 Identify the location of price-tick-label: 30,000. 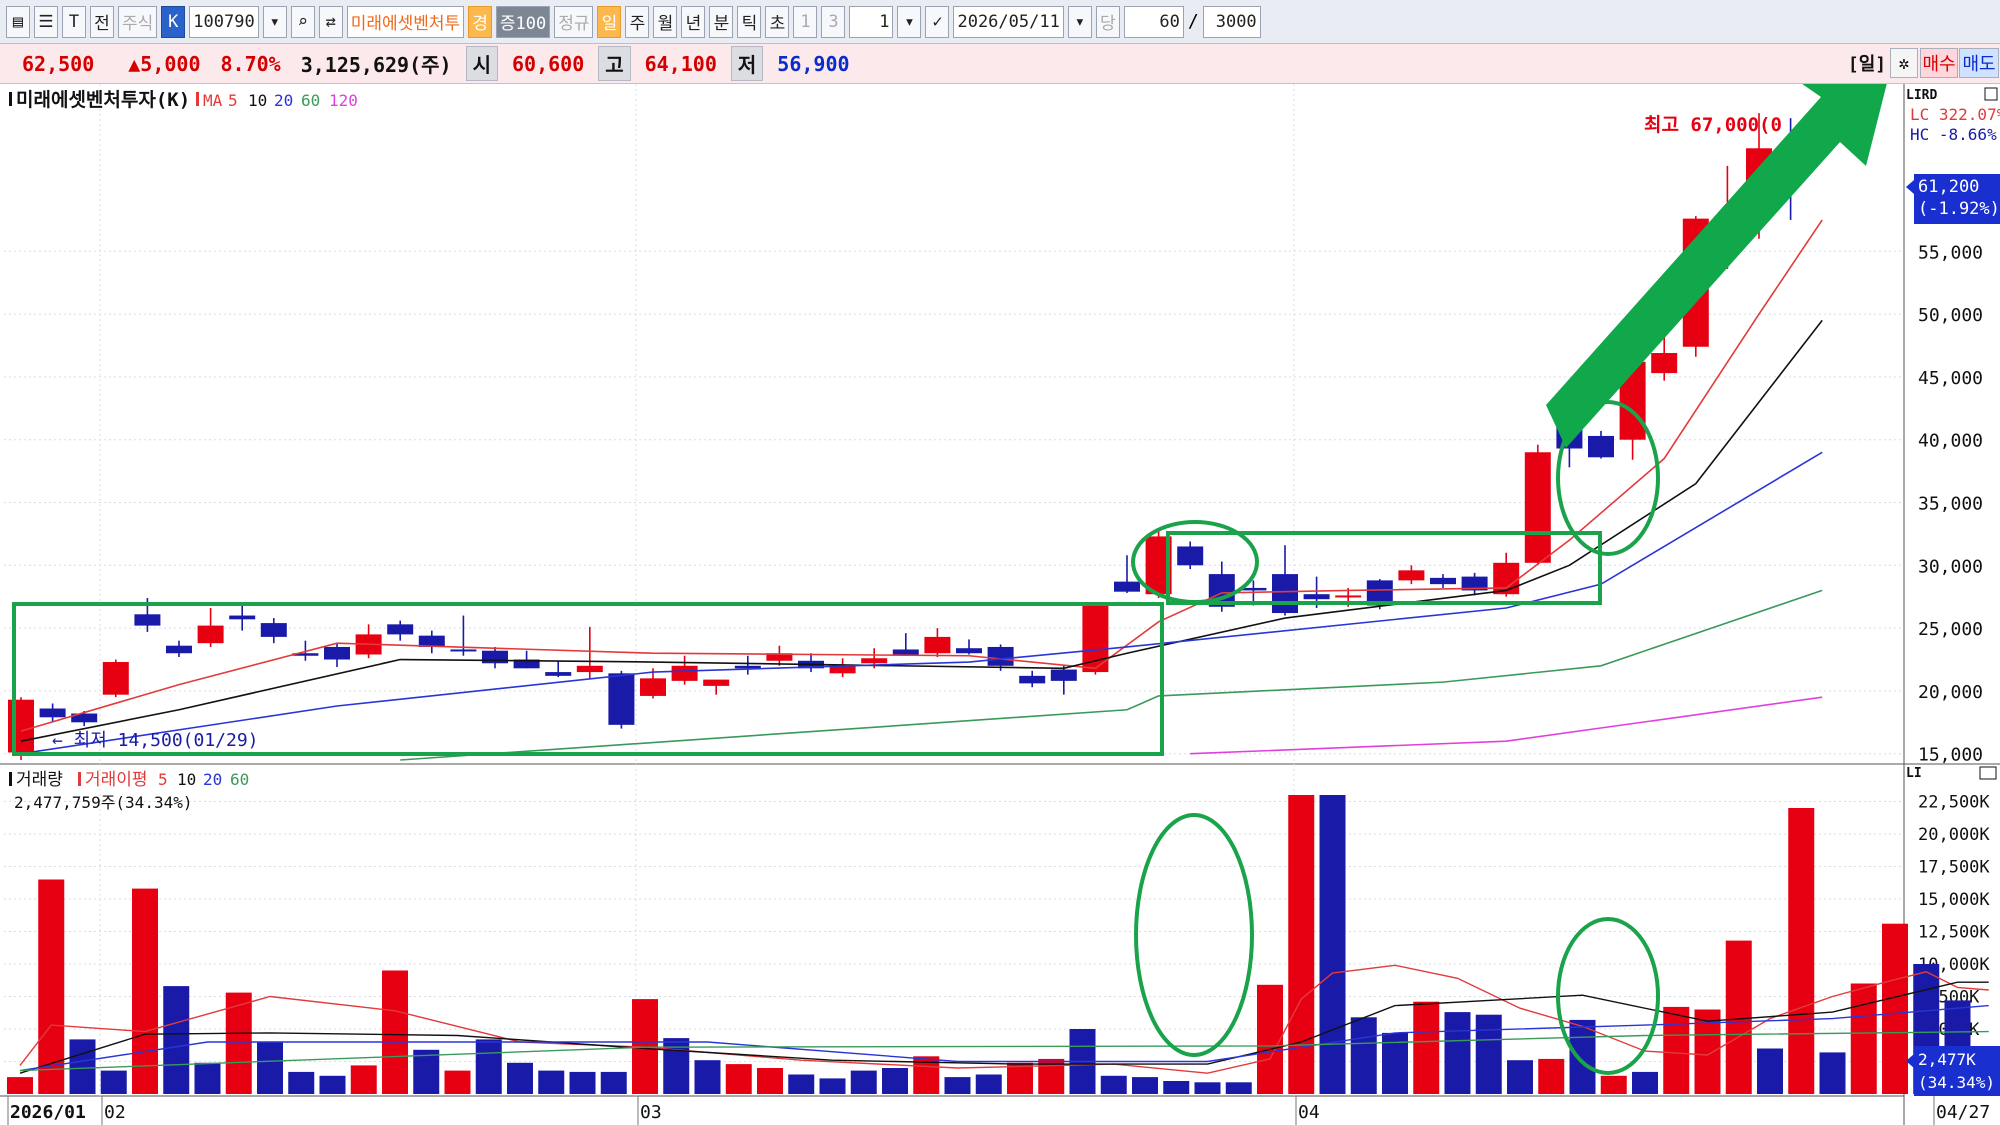
(1950, 566).